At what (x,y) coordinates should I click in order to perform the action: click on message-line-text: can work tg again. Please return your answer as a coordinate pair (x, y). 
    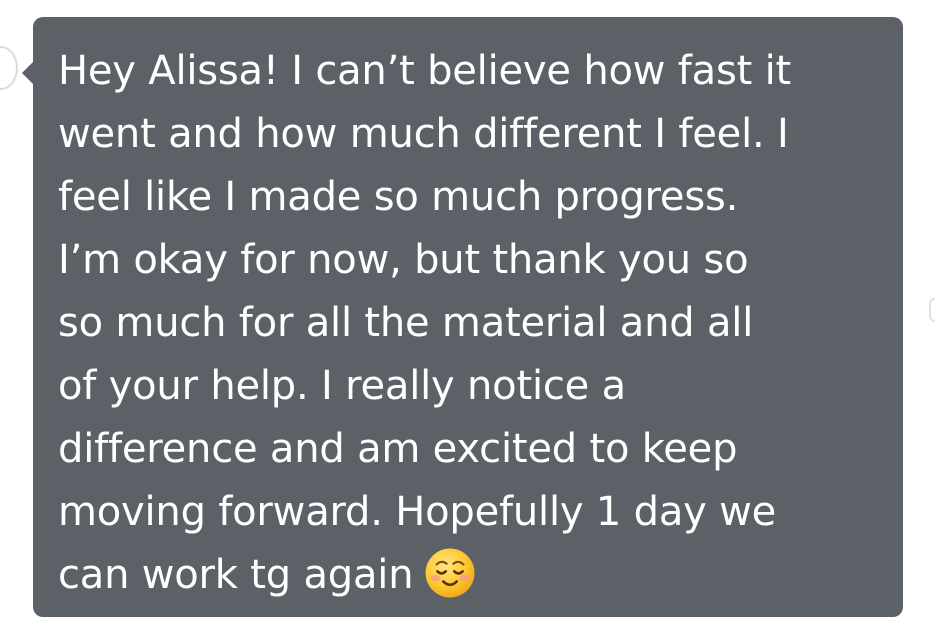
    Looking at the image, I should click on (236, 575).